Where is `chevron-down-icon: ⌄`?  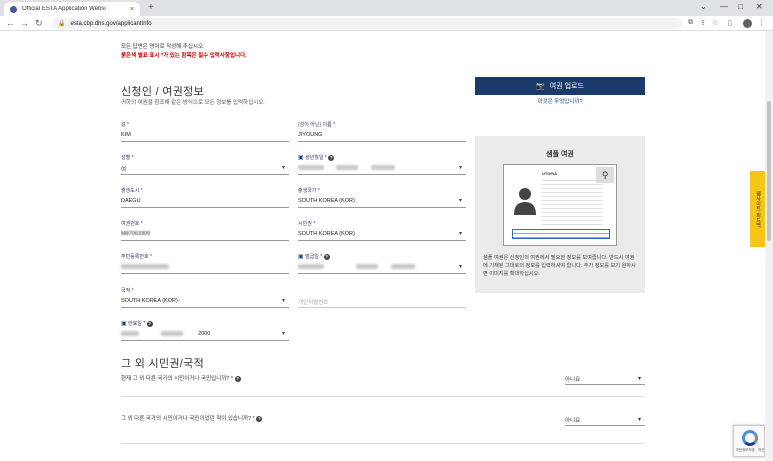
chevron-down-icon: ⌄ is located at coordinates (703, 6).